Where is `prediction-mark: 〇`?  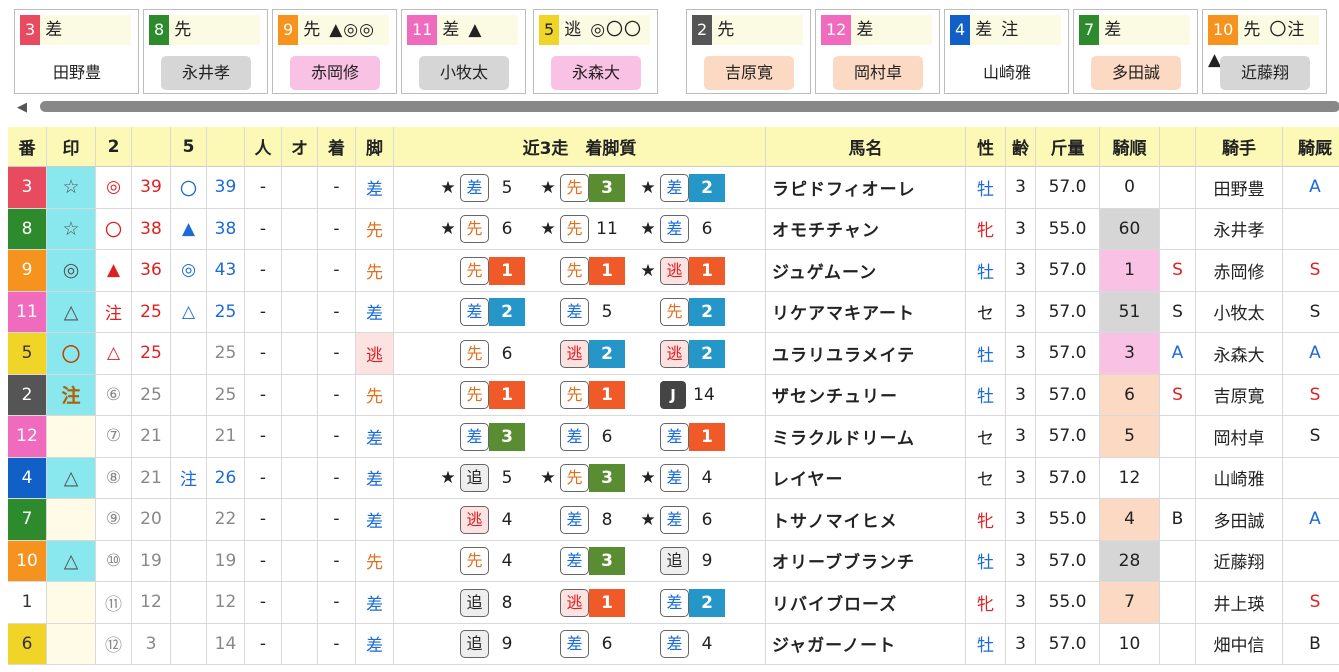
prediction-mark: 〇 is located at coordinates (71, 354).